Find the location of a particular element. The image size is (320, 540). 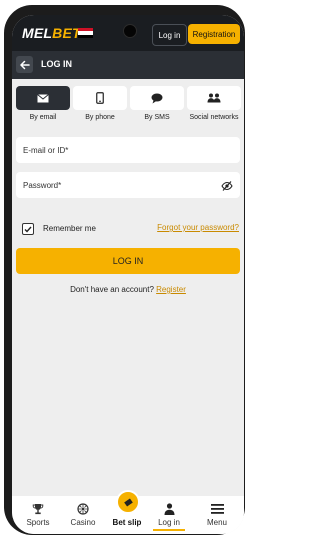

arrow-left-icon is located at coordinates (24, 64).